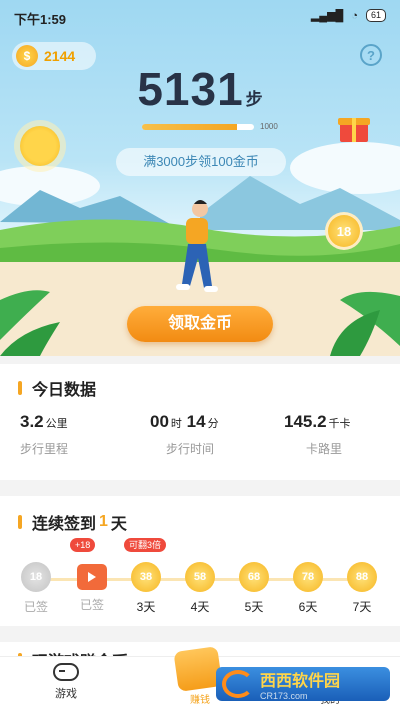  I want to click on watermark-url: CR173.com, so click(284, 696).